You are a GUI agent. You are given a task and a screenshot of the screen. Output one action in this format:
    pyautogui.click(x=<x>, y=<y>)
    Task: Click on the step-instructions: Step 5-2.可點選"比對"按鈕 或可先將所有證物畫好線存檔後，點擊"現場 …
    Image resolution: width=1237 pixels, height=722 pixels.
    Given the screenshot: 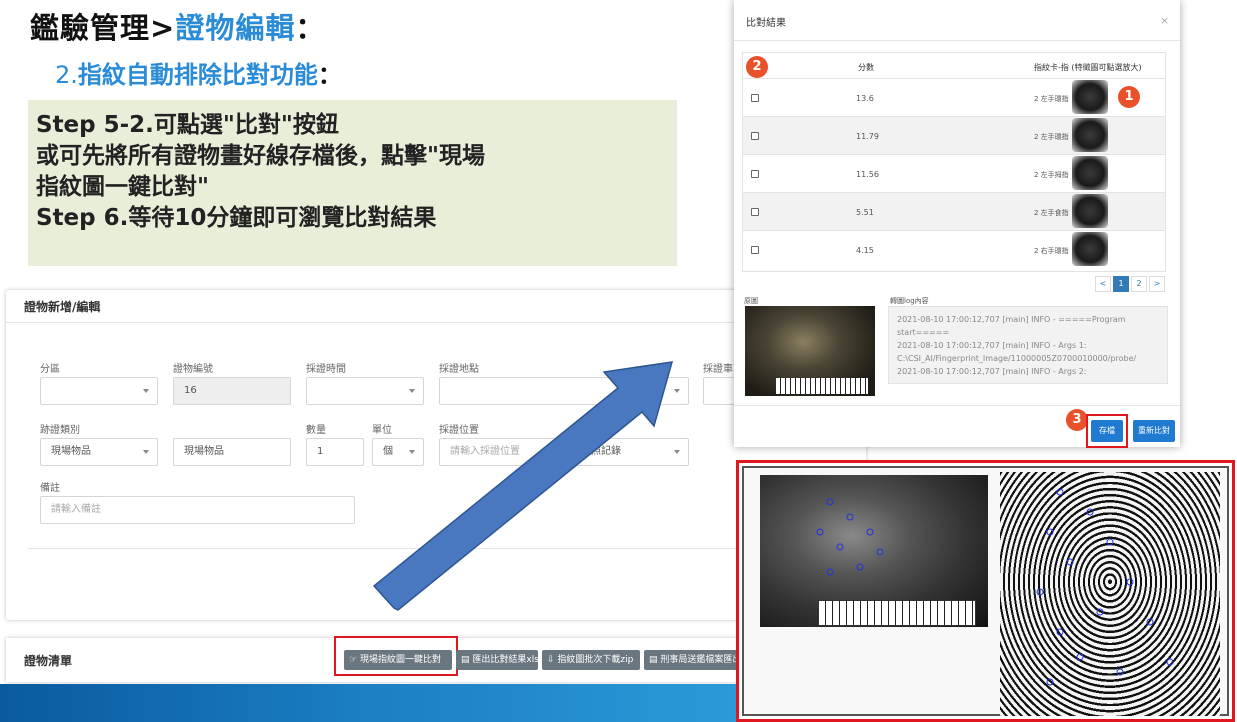 What is the action you would take?
    pyautogui.click(x=352, y=183)
    